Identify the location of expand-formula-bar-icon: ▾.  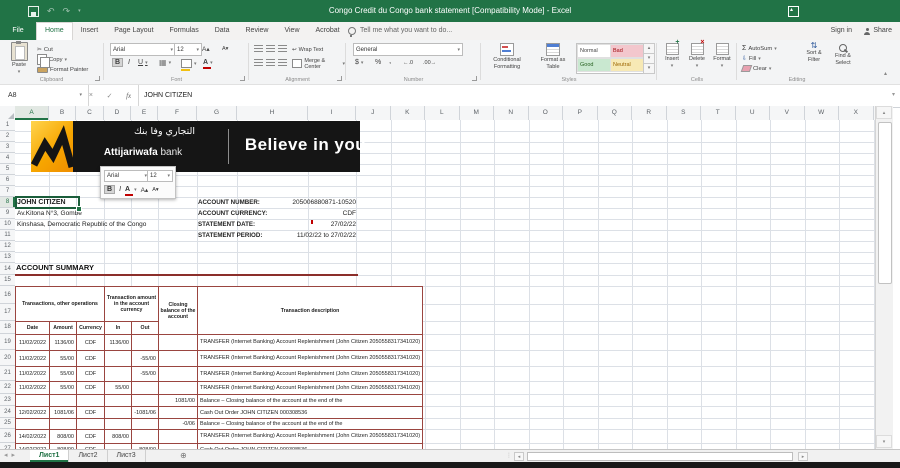
(893, 95).